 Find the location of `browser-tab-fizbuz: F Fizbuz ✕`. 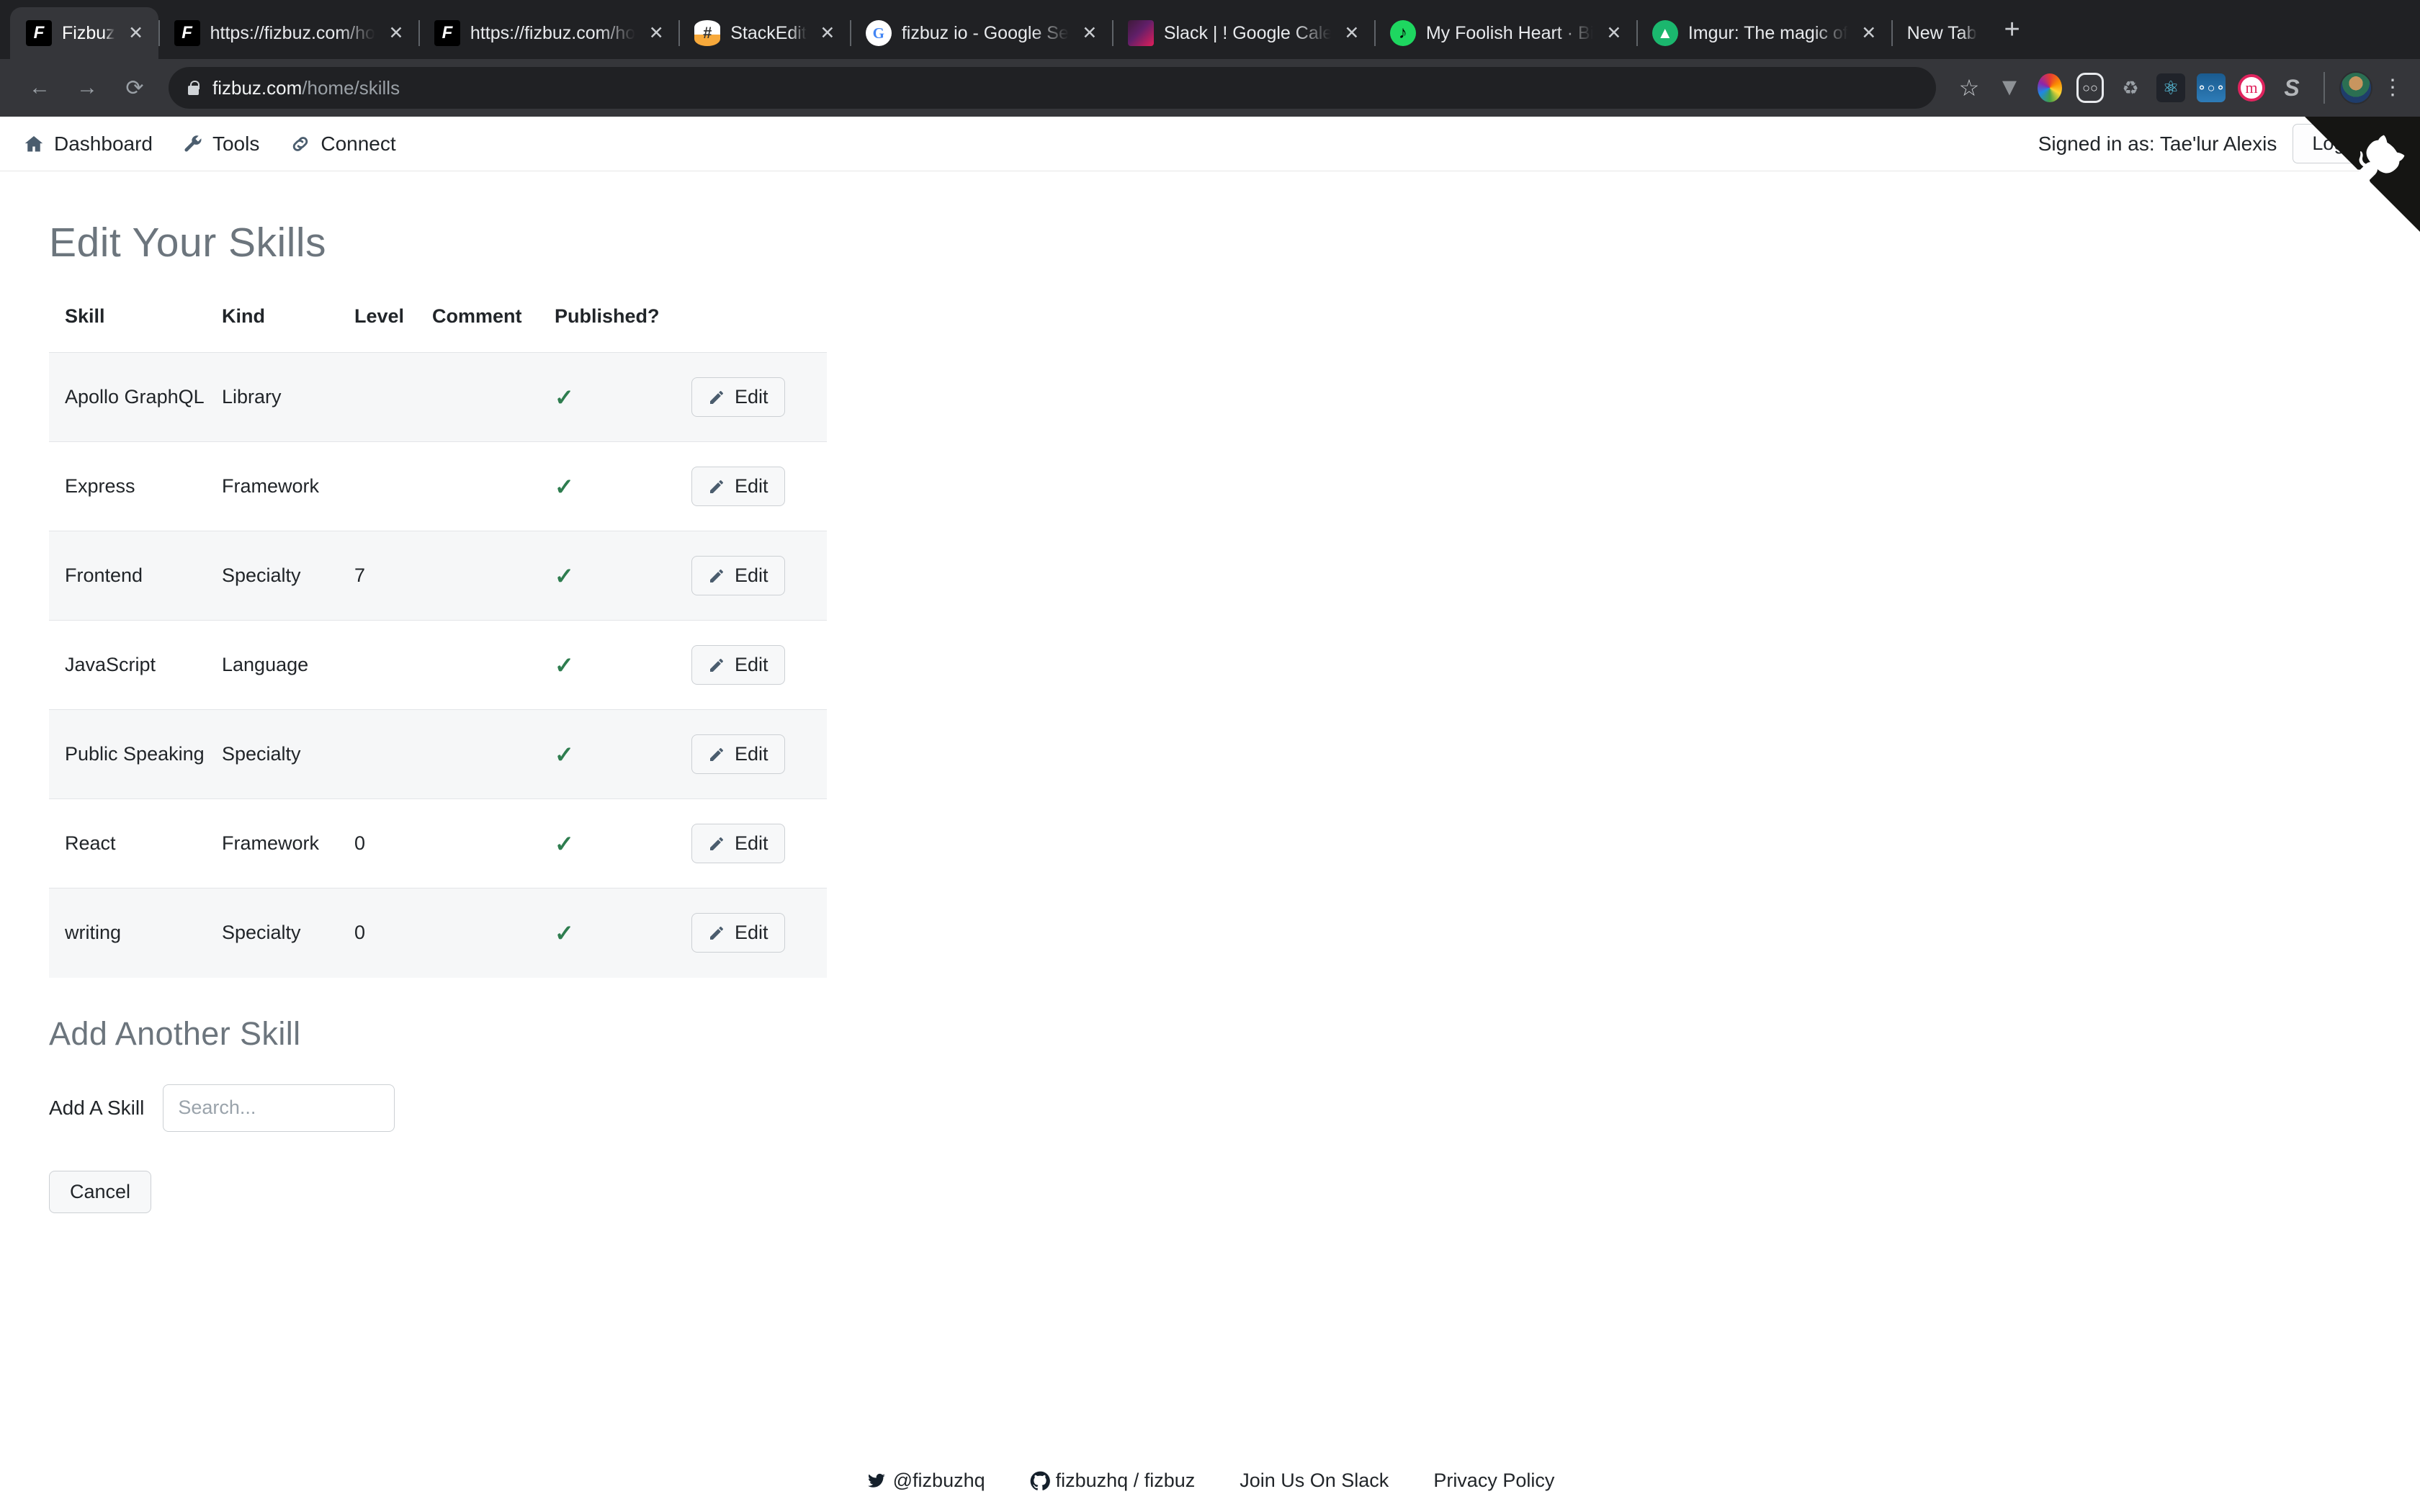

browser-tab-fizbuz: F Fizbuz ✕ is located at coordinates (84, 33).